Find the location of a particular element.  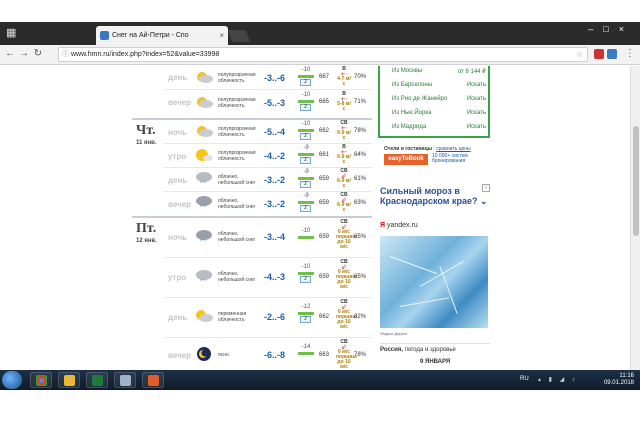

page-info-icon: ⓘ is located at coordinates (65, 54).